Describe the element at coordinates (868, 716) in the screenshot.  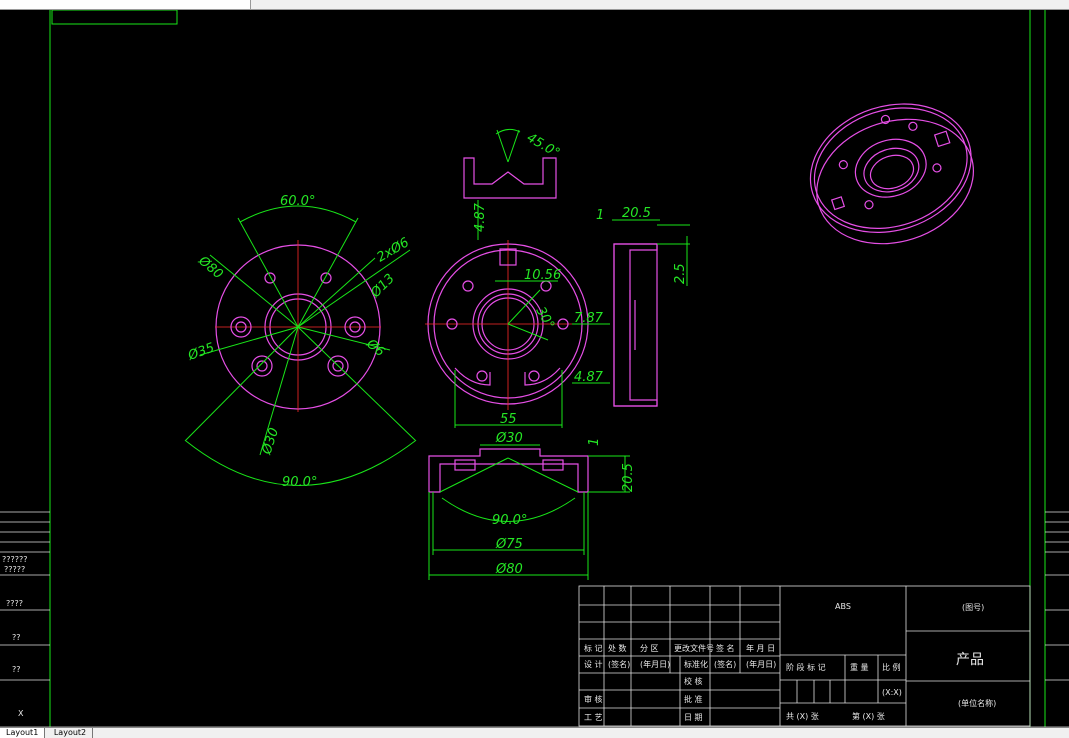
I see `tb-sheet-no: 第 (X) 张` at that location.